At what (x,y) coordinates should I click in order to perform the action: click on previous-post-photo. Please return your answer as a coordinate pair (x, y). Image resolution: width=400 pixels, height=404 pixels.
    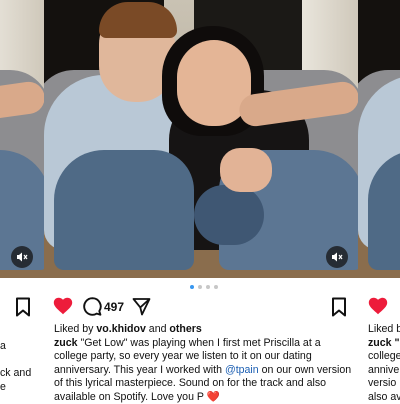
    Looking at the image, I should click on (22, 139).